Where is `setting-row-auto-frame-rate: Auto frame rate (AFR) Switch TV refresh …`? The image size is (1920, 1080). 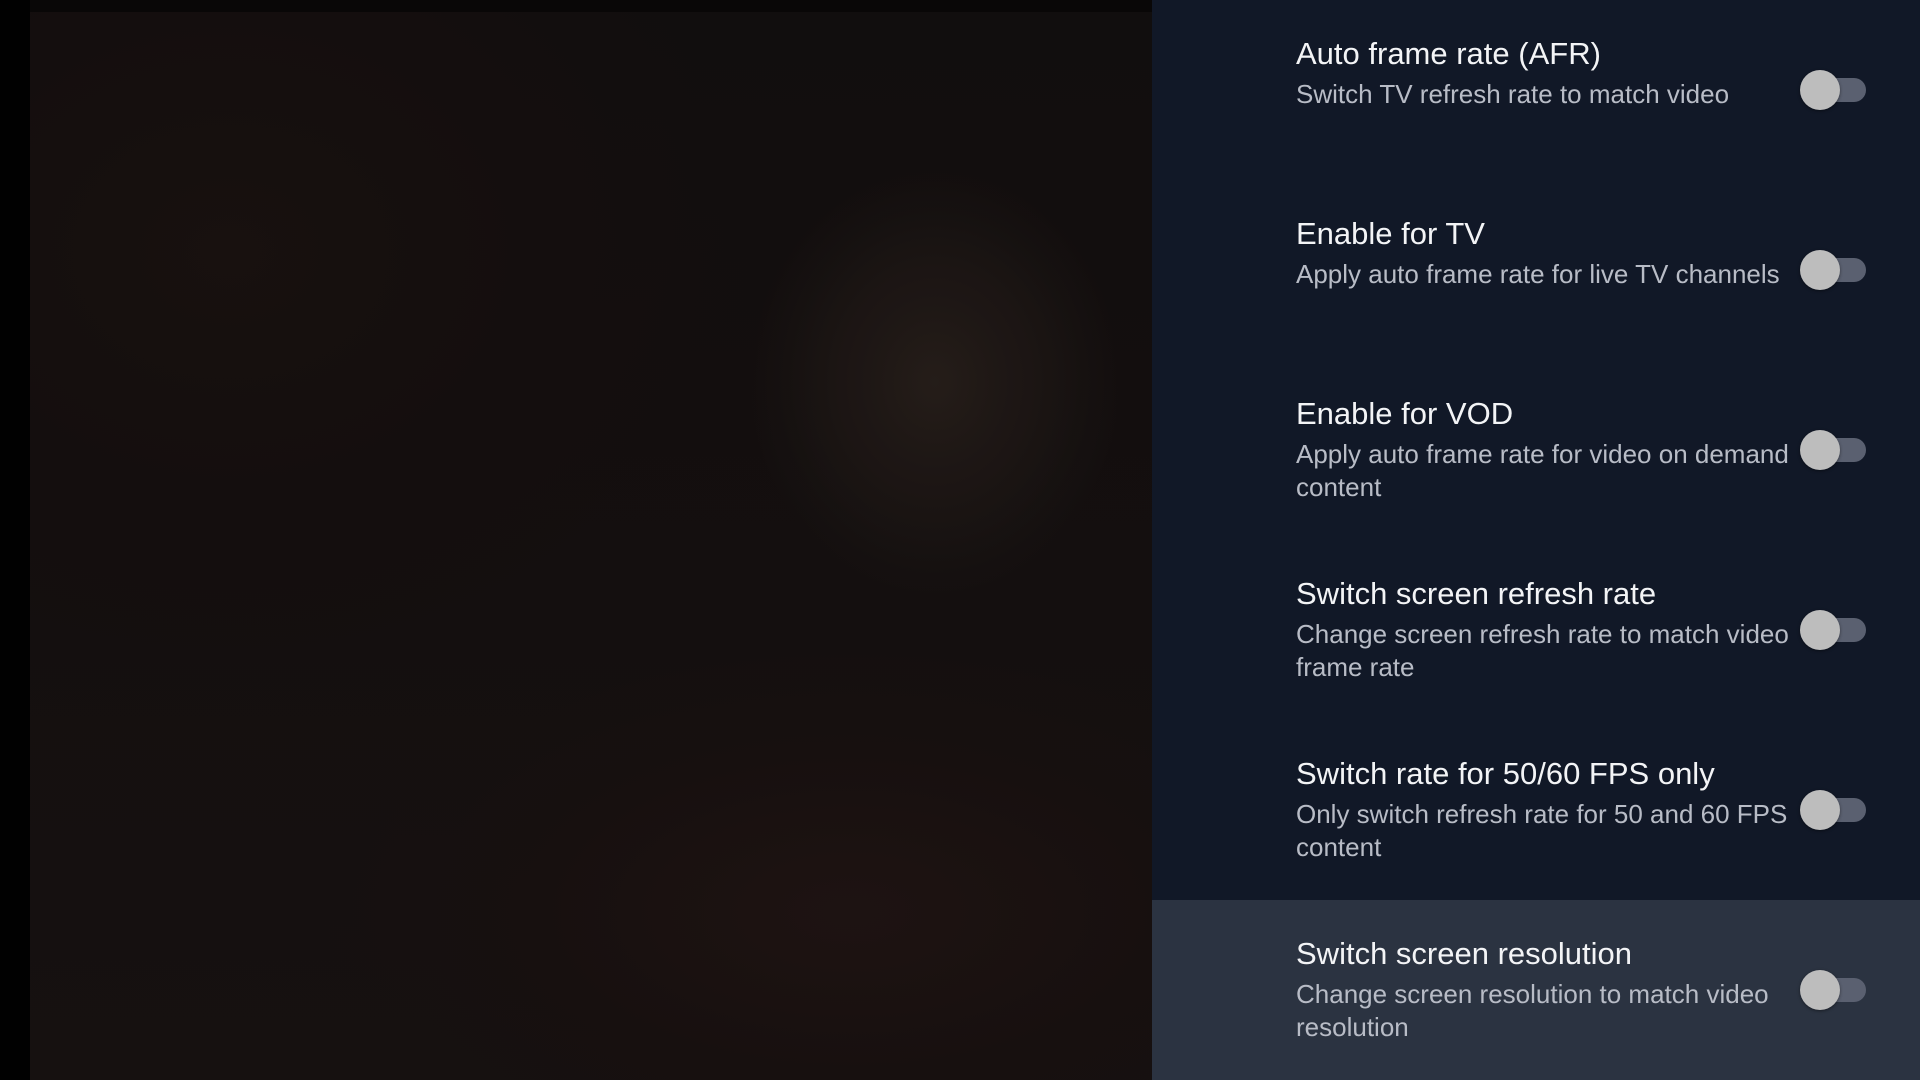
setting-row-auto-frame-rate: Auto frame rate (AFR) Switch TV refresh … is located at coordinates (1536, 90).